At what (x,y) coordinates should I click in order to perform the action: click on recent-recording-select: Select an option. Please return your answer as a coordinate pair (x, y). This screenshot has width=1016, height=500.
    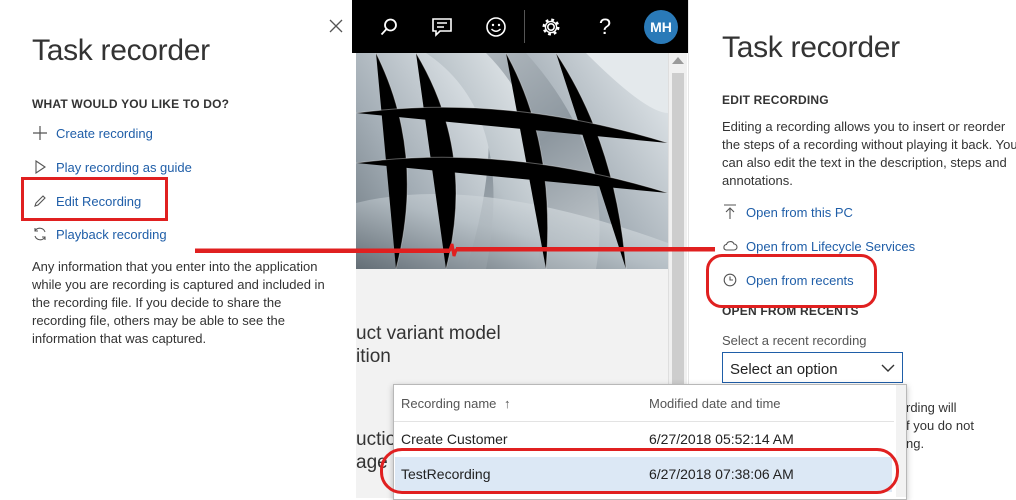
    Looking at the image, I should click on (812, 367).